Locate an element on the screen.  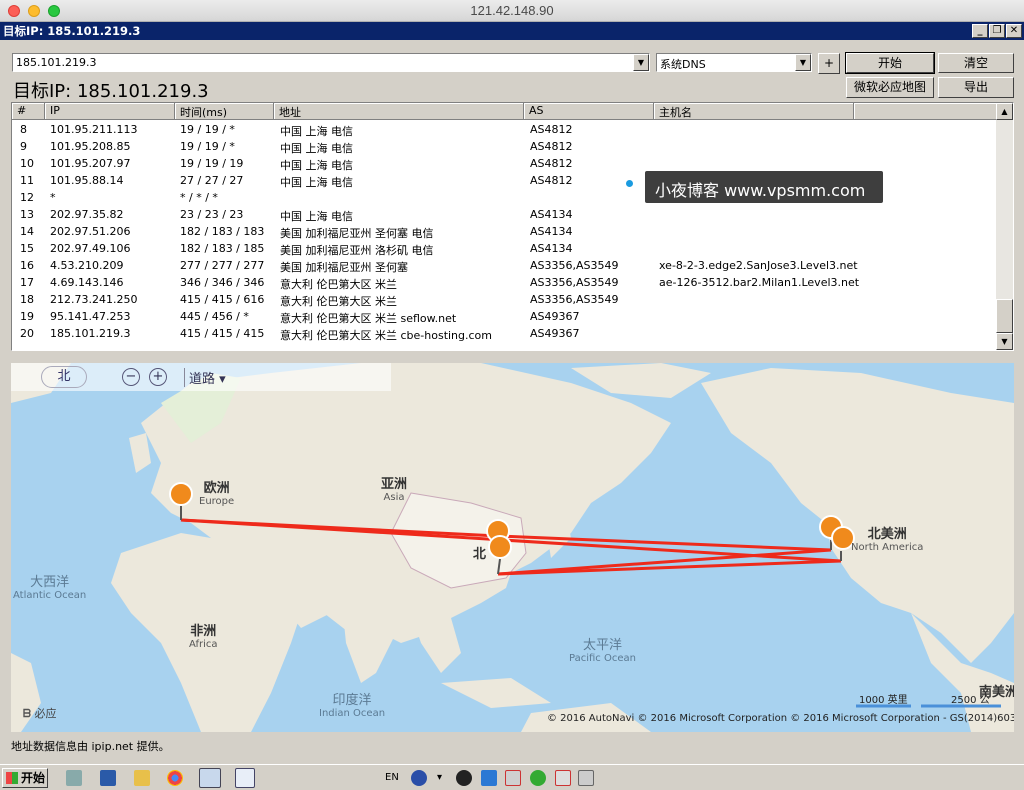
cell-time: 346 / 346 / 346 is located at coordinates (222, 282).